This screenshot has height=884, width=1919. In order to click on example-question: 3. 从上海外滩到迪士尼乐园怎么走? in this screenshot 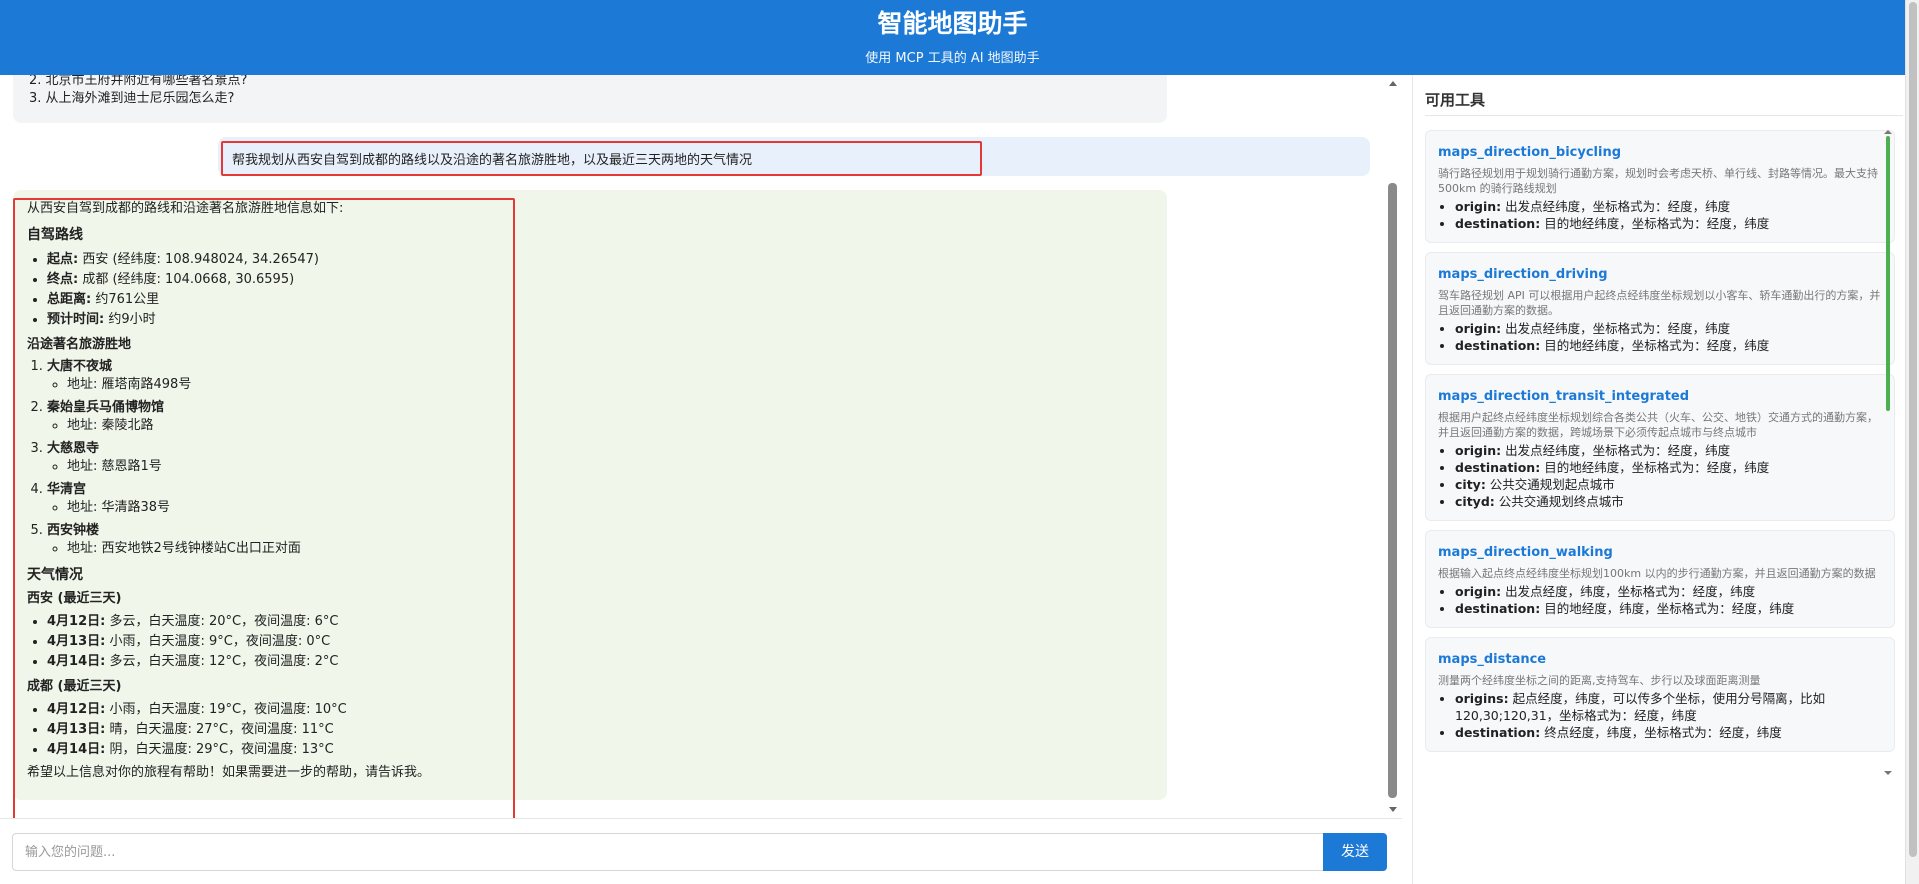, I will do `click(132, 98)`.